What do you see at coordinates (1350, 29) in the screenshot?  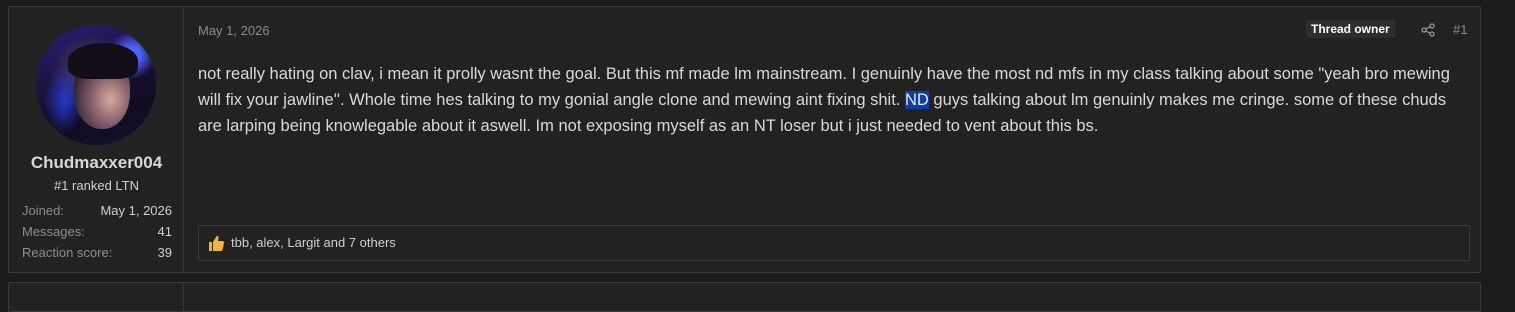 I see `thread-owner-badge: Thread owner` at bounding box center [1350, 29].